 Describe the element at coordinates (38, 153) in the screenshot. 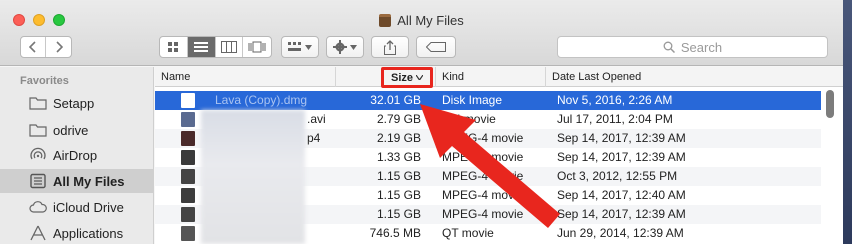

I see `airdrop-icon` at that location.